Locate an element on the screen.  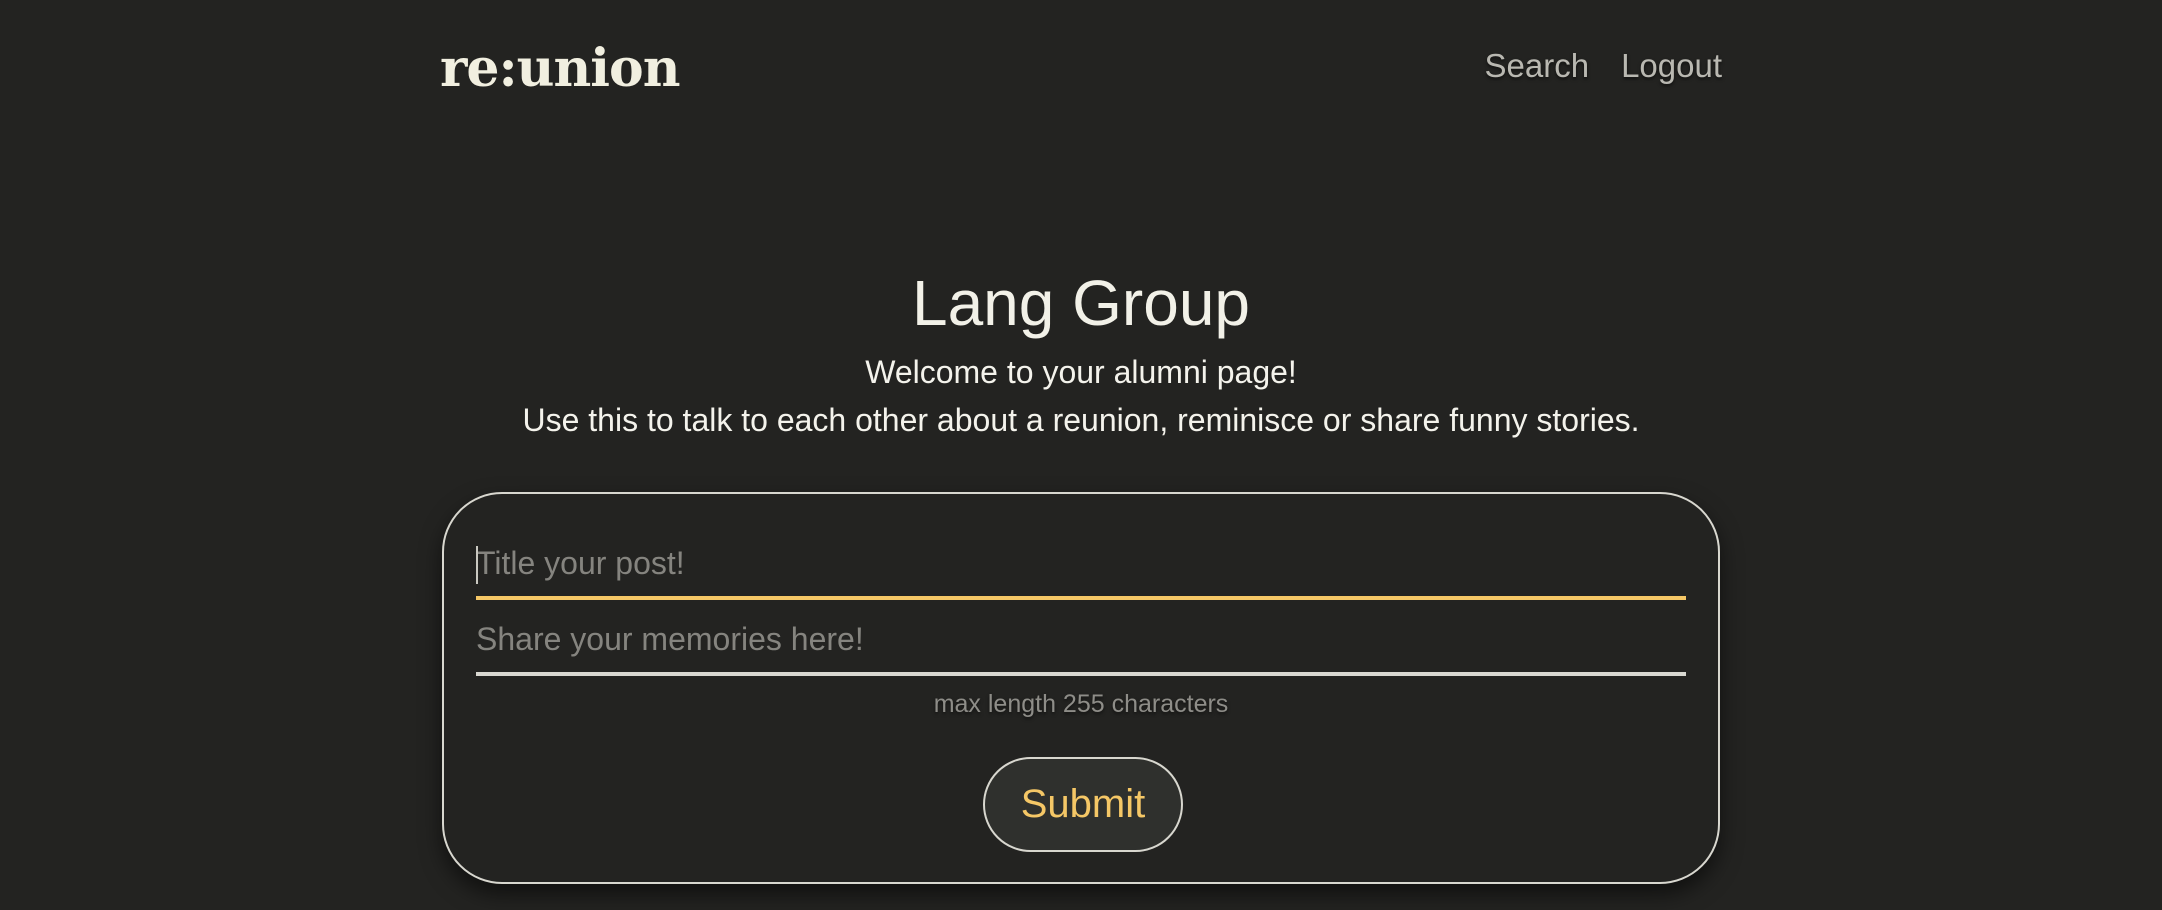
post-title-input is located at coordinates (1081, 563).